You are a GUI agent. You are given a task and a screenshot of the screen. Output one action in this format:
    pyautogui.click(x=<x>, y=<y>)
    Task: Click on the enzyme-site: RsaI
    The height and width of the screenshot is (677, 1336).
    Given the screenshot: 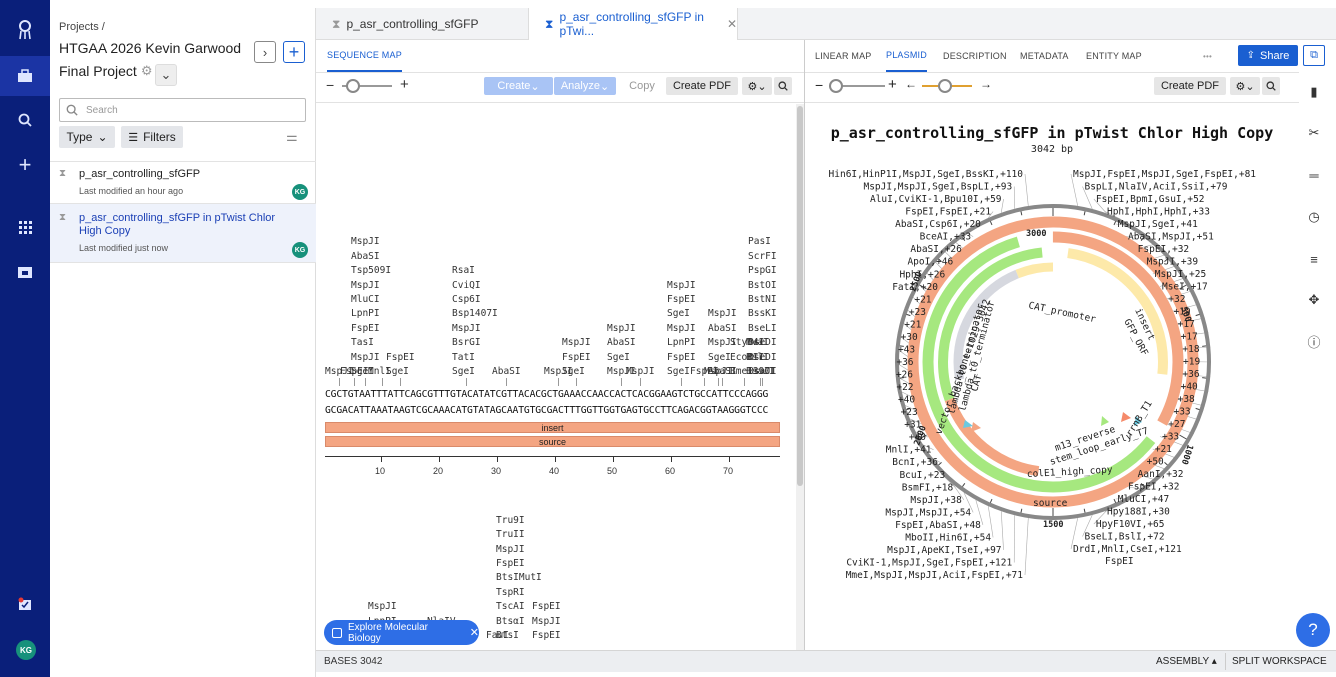 What is the action you would take?
    pyautogui.click(x=463, y=270)
    